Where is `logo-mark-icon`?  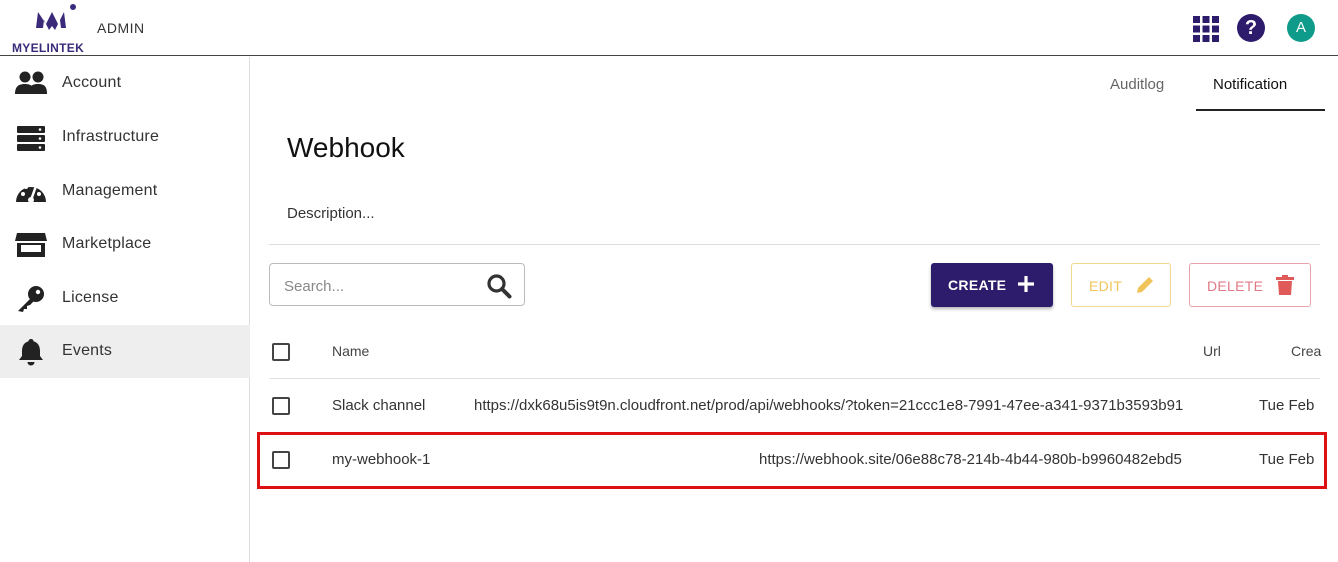
logo-mark-icon is located at coordinates (56, 17).